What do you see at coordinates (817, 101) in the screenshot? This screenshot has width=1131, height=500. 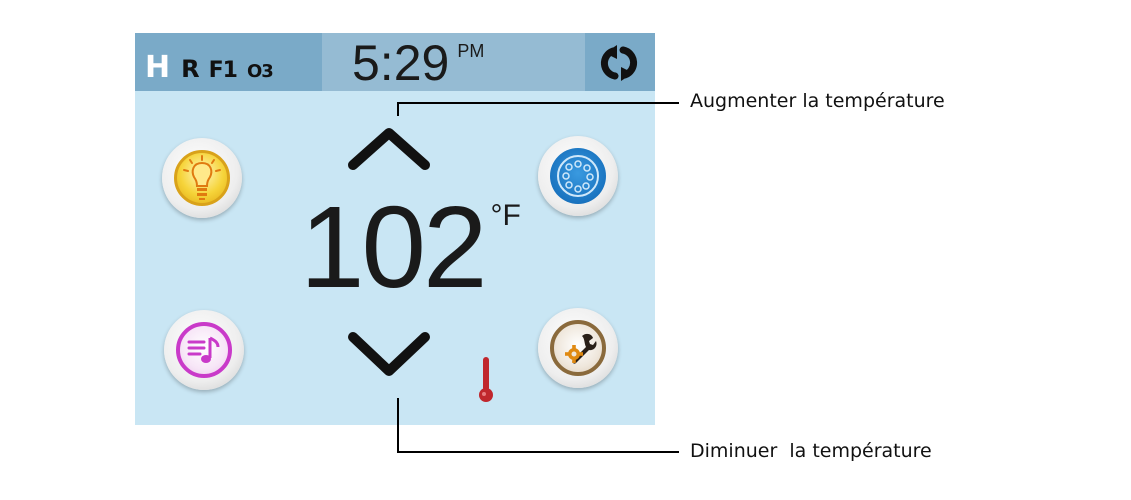 I see `callout-up-label: Augmenter la température` at bounding box center [817, 101].